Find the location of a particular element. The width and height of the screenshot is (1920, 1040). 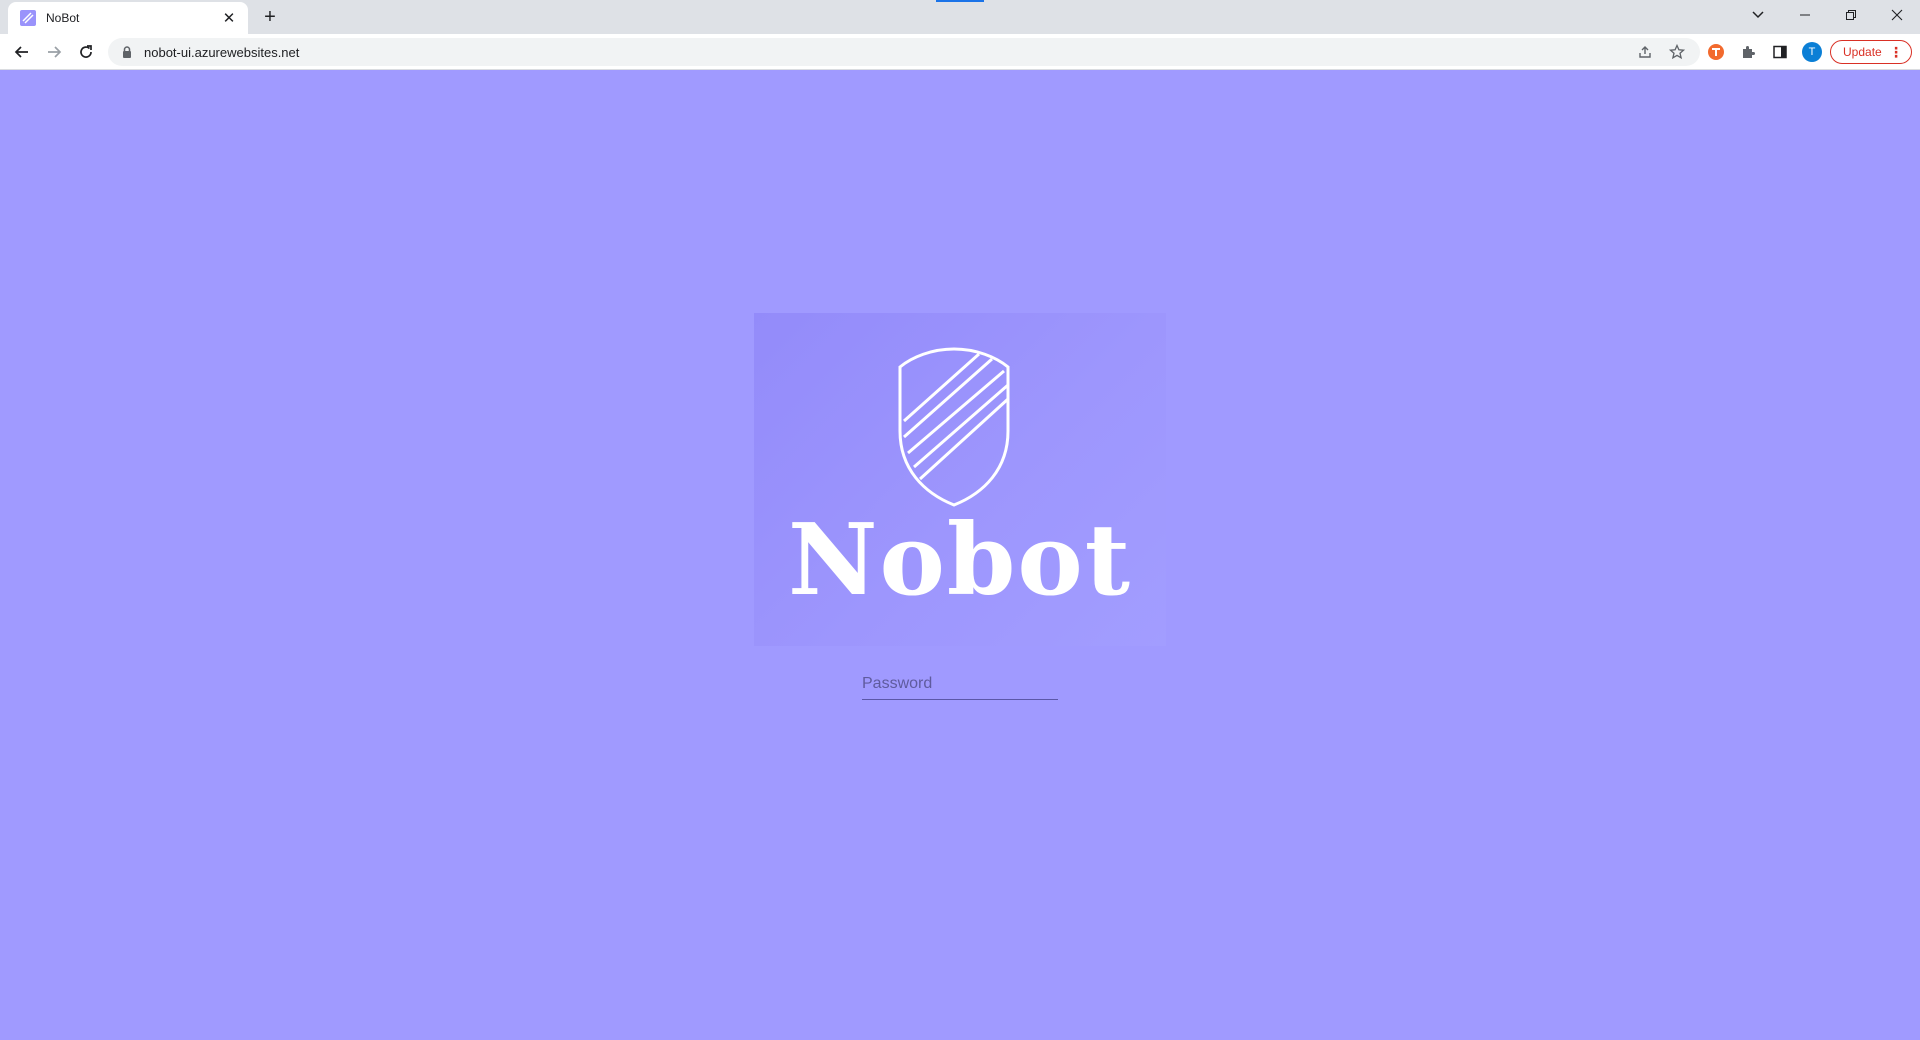

brand-wordmark: Nobot is located at coordinates (960, 560).